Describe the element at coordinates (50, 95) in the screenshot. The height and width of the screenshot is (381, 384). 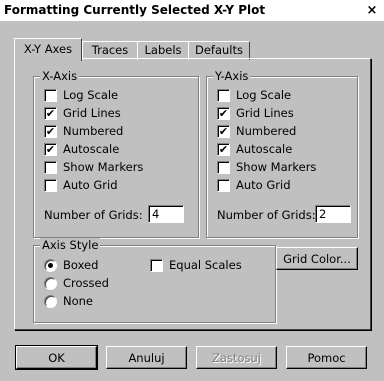
I see `x-axis-log-scale-checkbox` at that location.